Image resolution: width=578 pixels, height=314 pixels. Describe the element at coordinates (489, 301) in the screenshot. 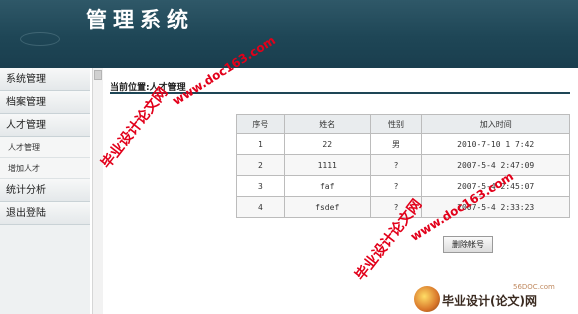

I see `footer-logo-text: 毕业设计(论文)网` at that location.